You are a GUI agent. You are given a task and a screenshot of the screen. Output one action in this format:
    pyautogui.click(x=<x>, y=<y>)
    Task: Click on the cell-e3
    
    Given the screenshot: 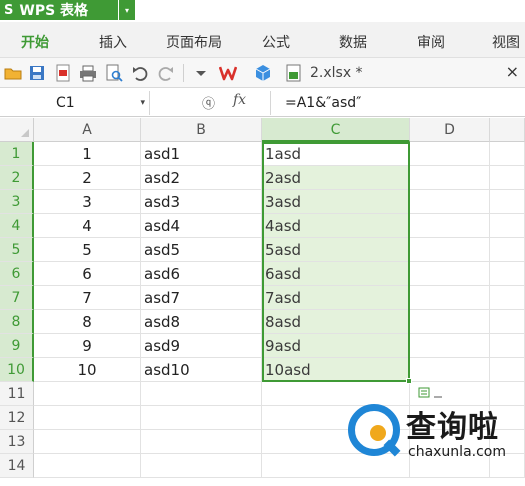 What is the action you would take?
    pyautogui.click(x=507, y=202)
    